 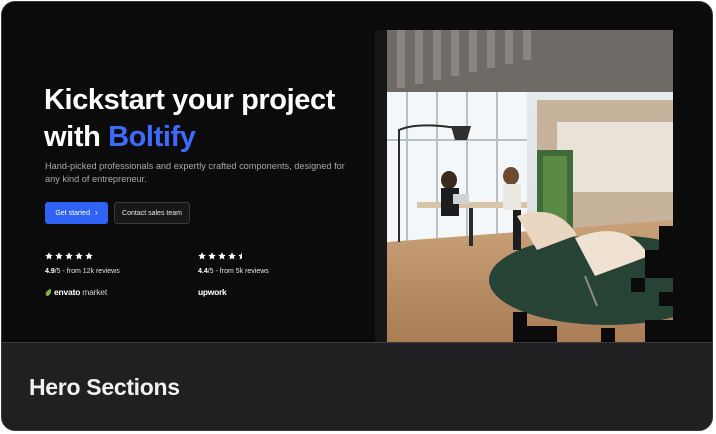 What do you see at coordinates (212, 292) in the screenshot?
I see `upwork-logo-icon: upwork` at bounding box center [212, 292].